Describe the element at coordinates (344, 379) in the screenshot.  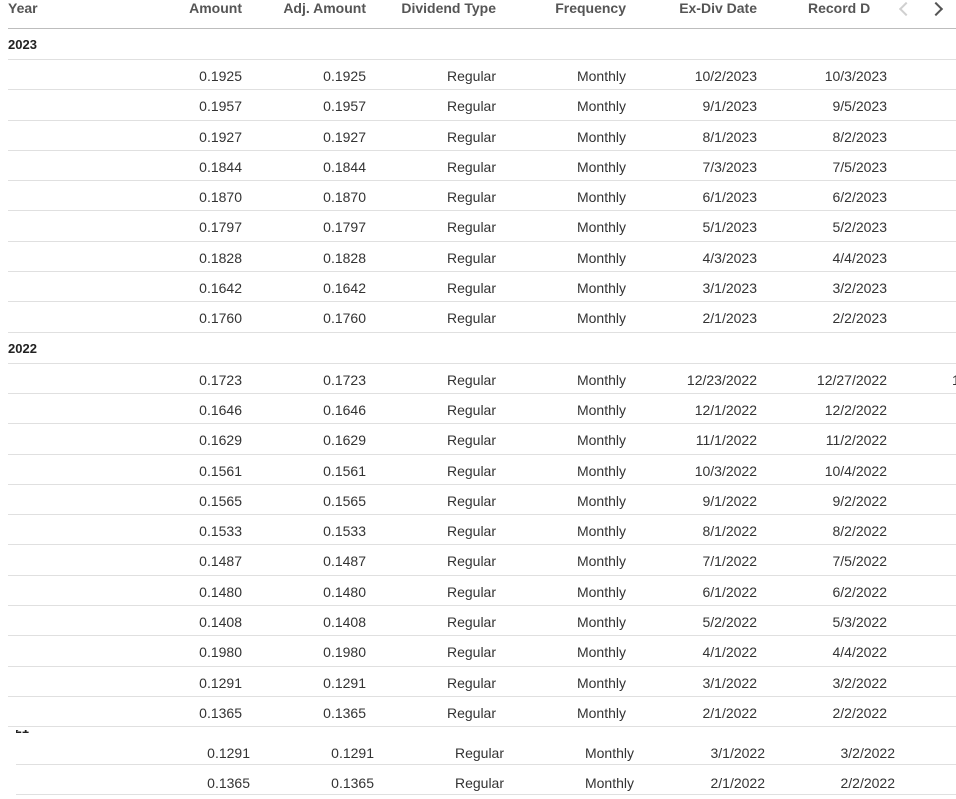
I see `cell-adj-amount: 0.1723` at that location.